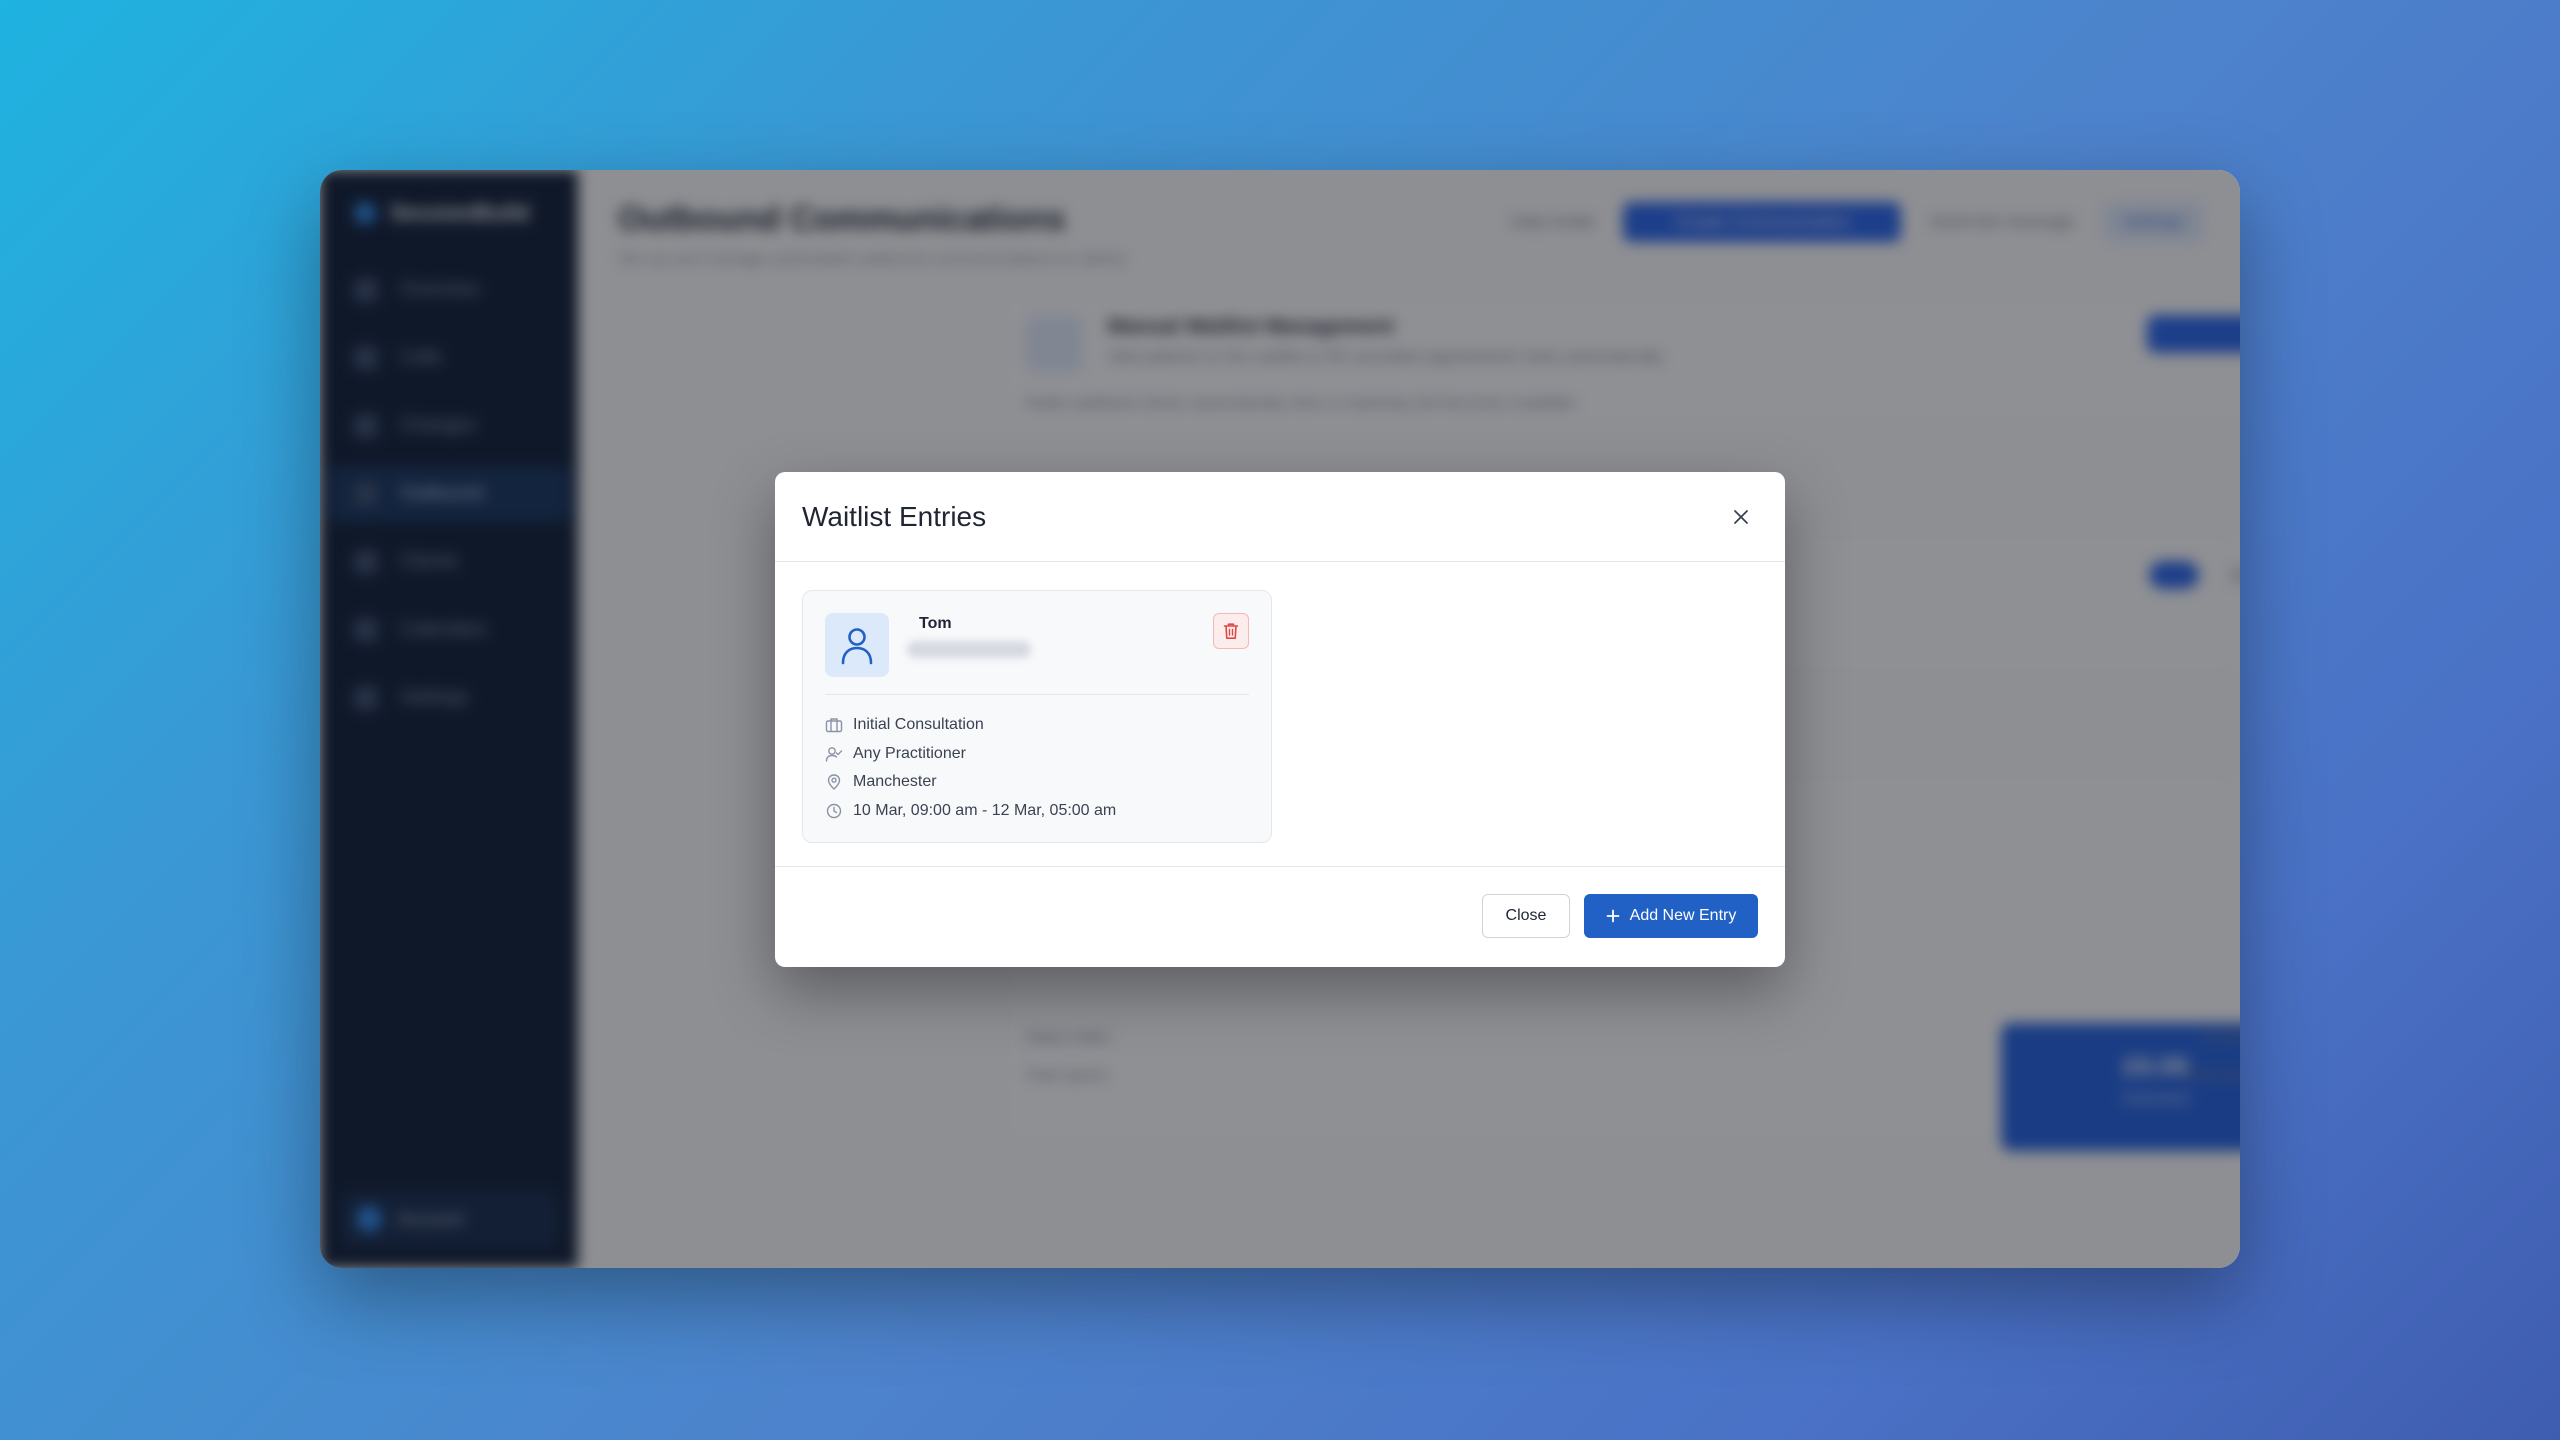 The width and height of the screenshot is (2560, 1440). What do you see at coordinates (834, 725) in the screenshot?
I see `briefcase-icon` at bounding box center [834, 725].